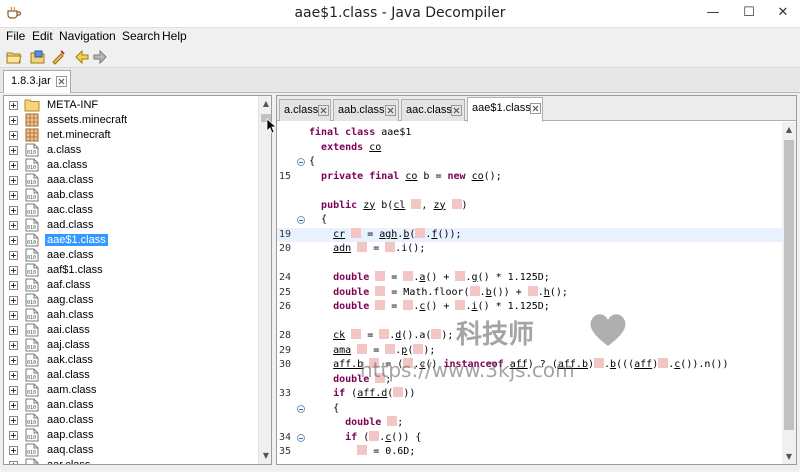  Describe the element at coordinates (129, 165) in the screenshot. I see `tree-item: 010 aa.class` at that location.